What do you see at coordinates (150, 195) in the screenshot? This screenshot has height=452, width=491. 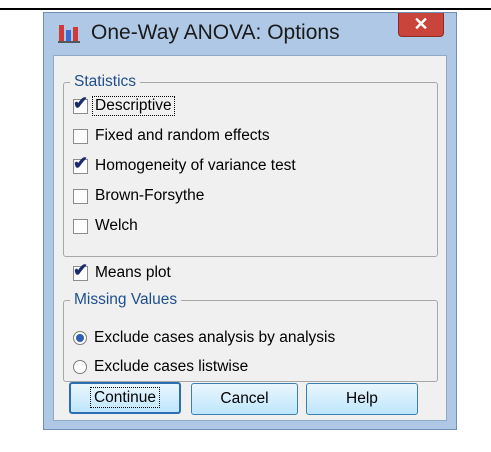 I see `brown-forsythe-label: Brown-Forsythe` at bounding box center [150, 195].